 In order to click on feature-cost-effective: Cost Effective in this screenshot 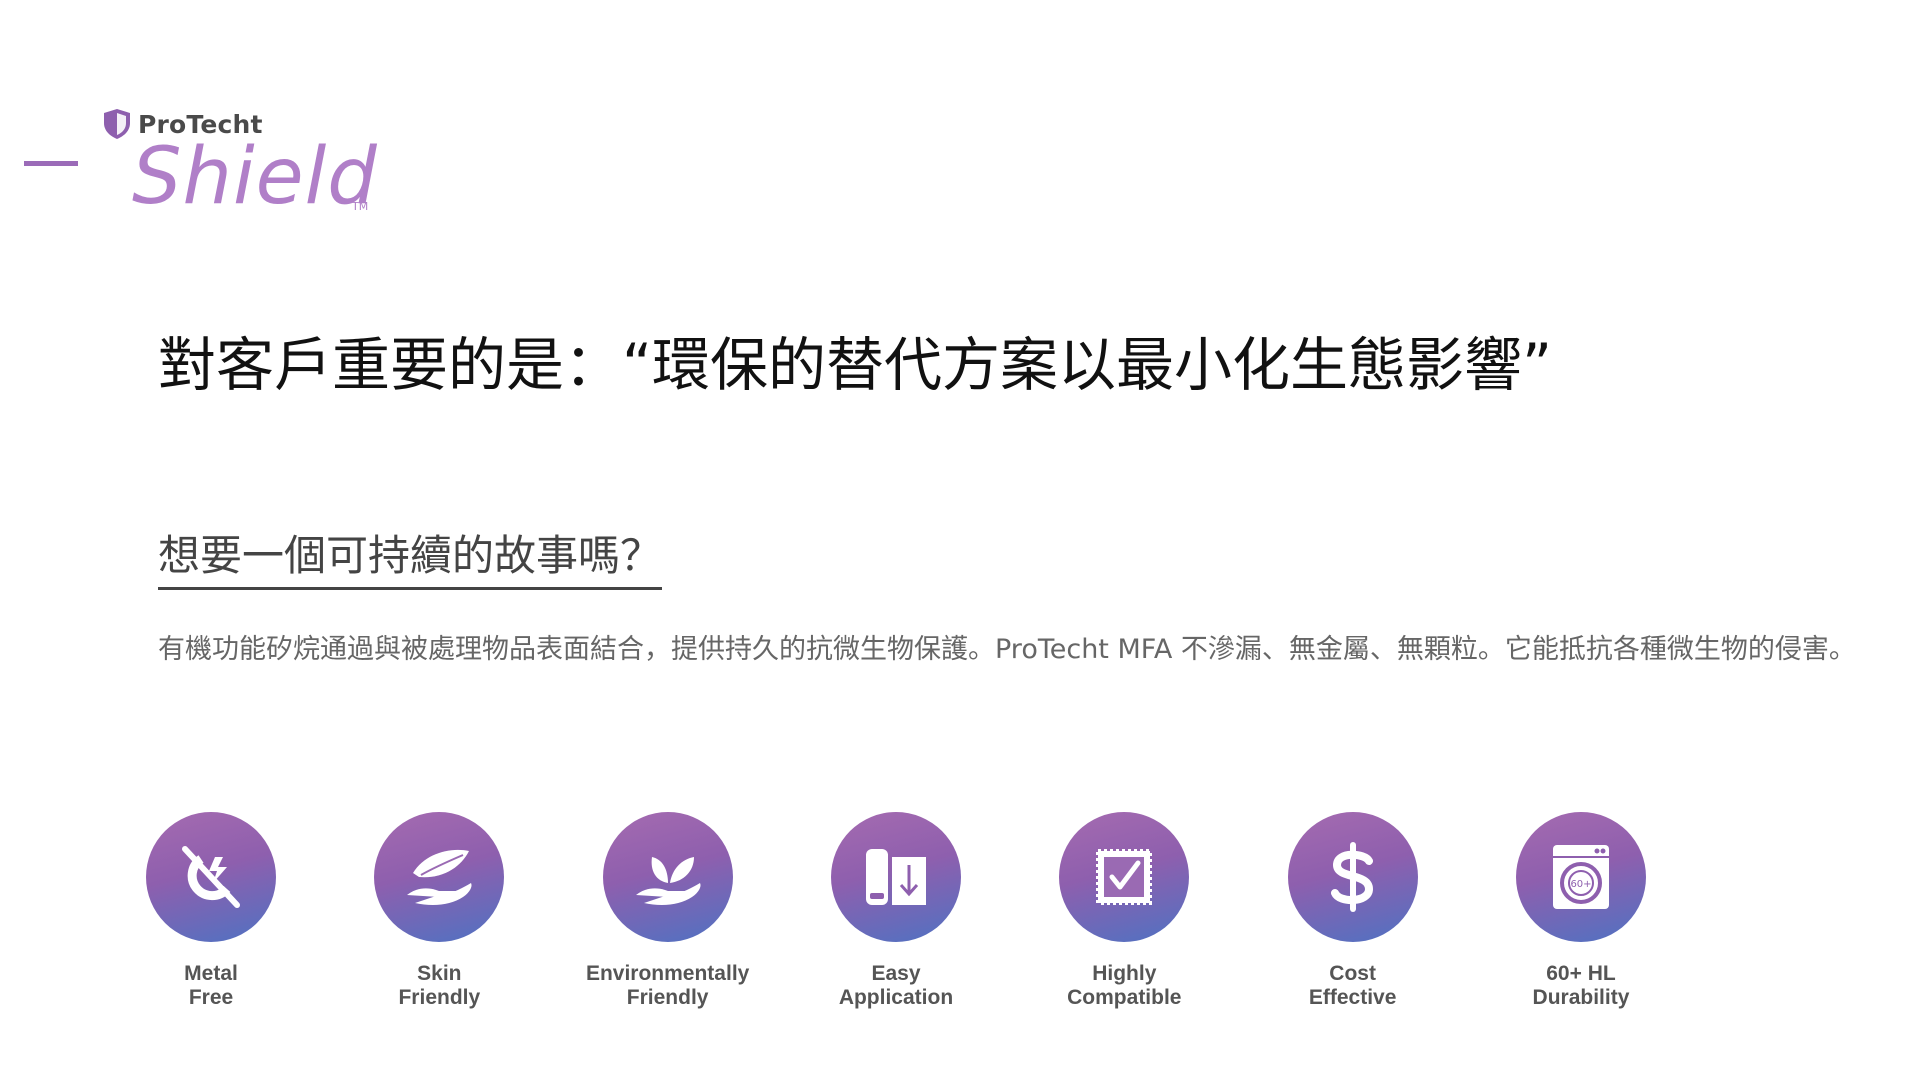, I will do `click(1353, 922)`.